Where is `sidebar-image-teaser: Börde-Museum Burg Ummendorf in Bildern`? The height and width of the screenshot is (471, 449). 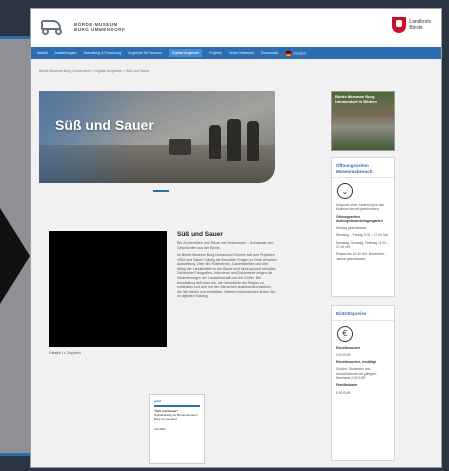
sidebar-image-teaser: Börde-Museum Burg Ummendorf in Bildern is located at coordinates (363, 121).